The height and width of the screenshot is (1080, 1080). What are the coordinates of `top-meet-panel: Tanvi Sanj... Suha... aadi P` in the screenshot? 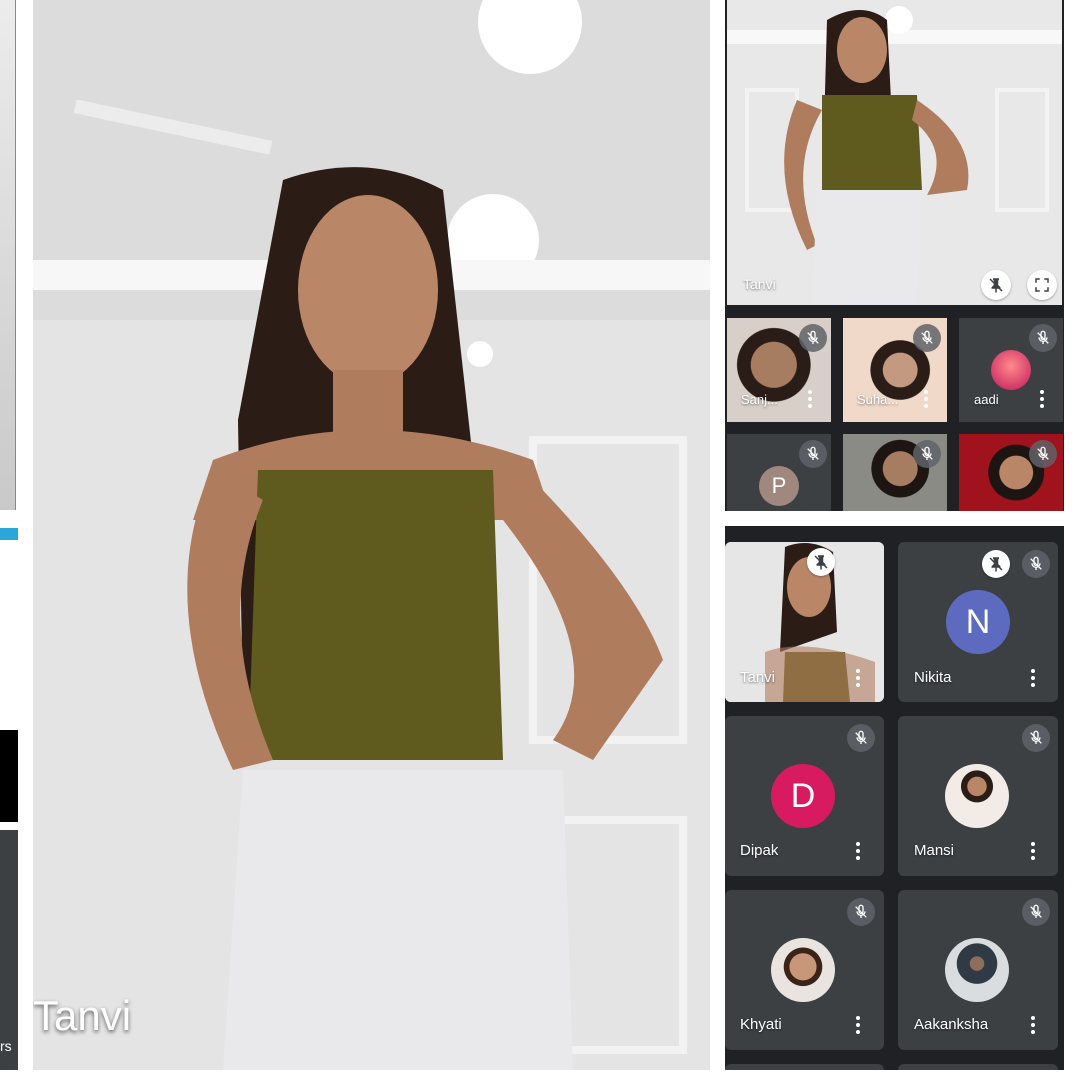 It's located at (894, 255).